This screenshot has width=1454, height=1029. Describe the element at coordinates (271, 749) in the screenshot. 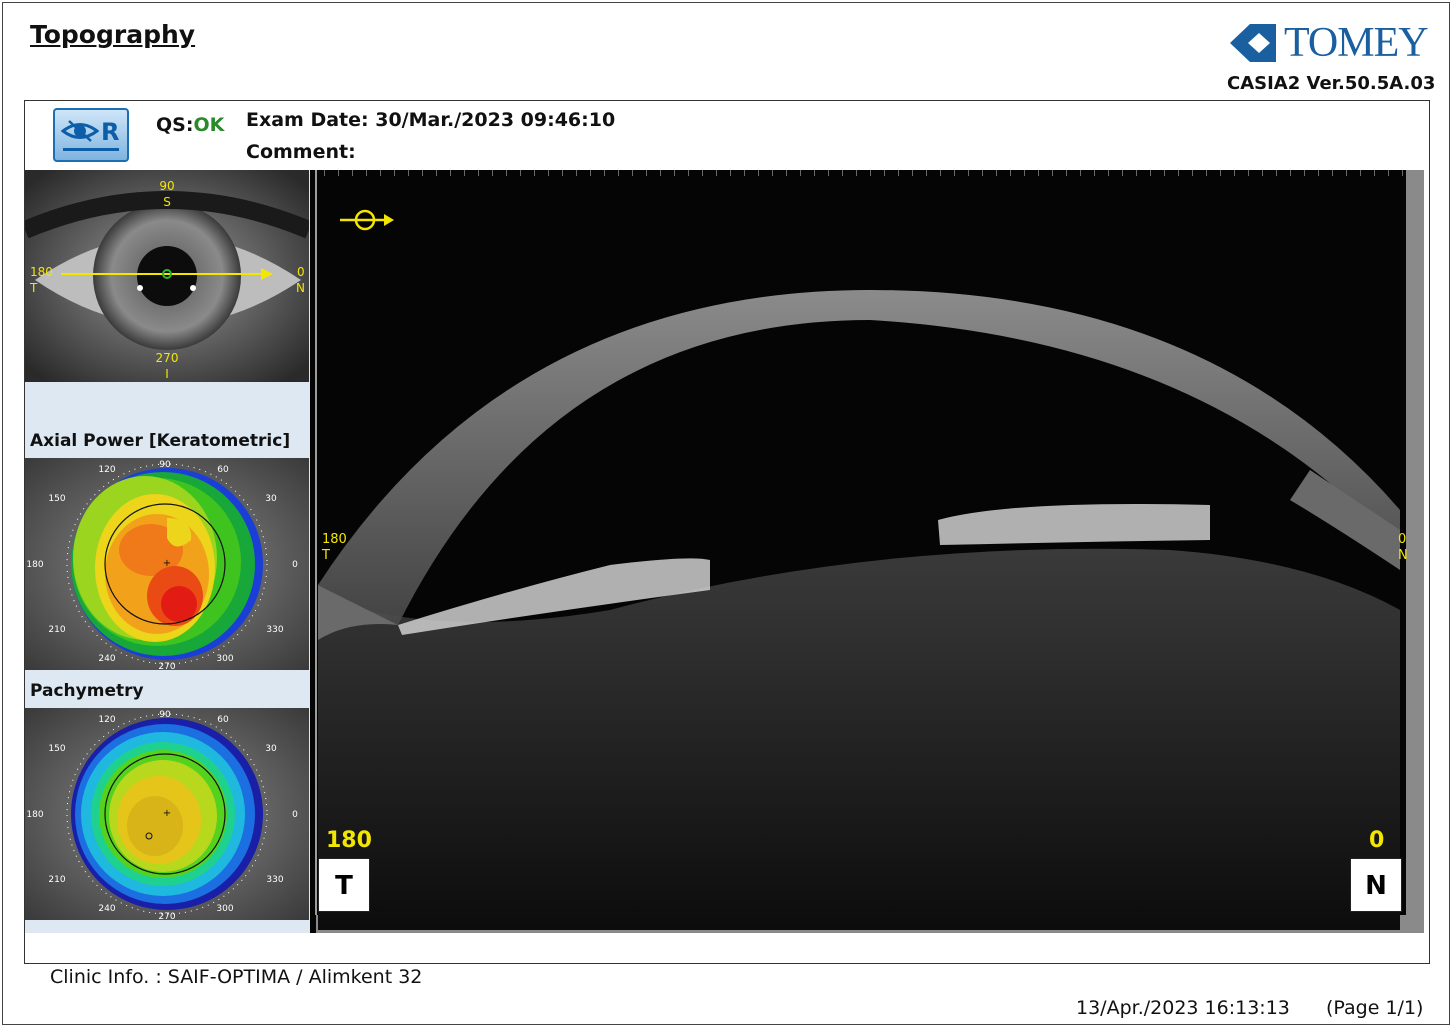

I see `pachy-tick: 30` at that location.